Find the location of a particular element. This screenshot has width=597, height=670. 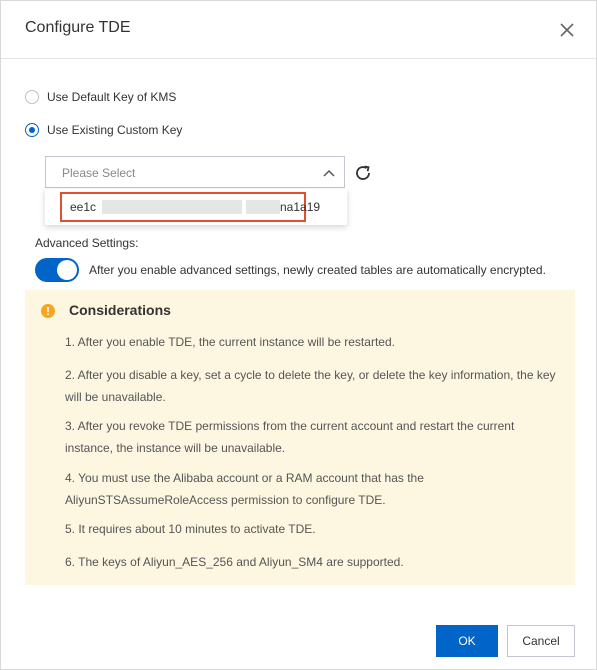

considerations-title: Considerations is located at coordinates (120, 310).